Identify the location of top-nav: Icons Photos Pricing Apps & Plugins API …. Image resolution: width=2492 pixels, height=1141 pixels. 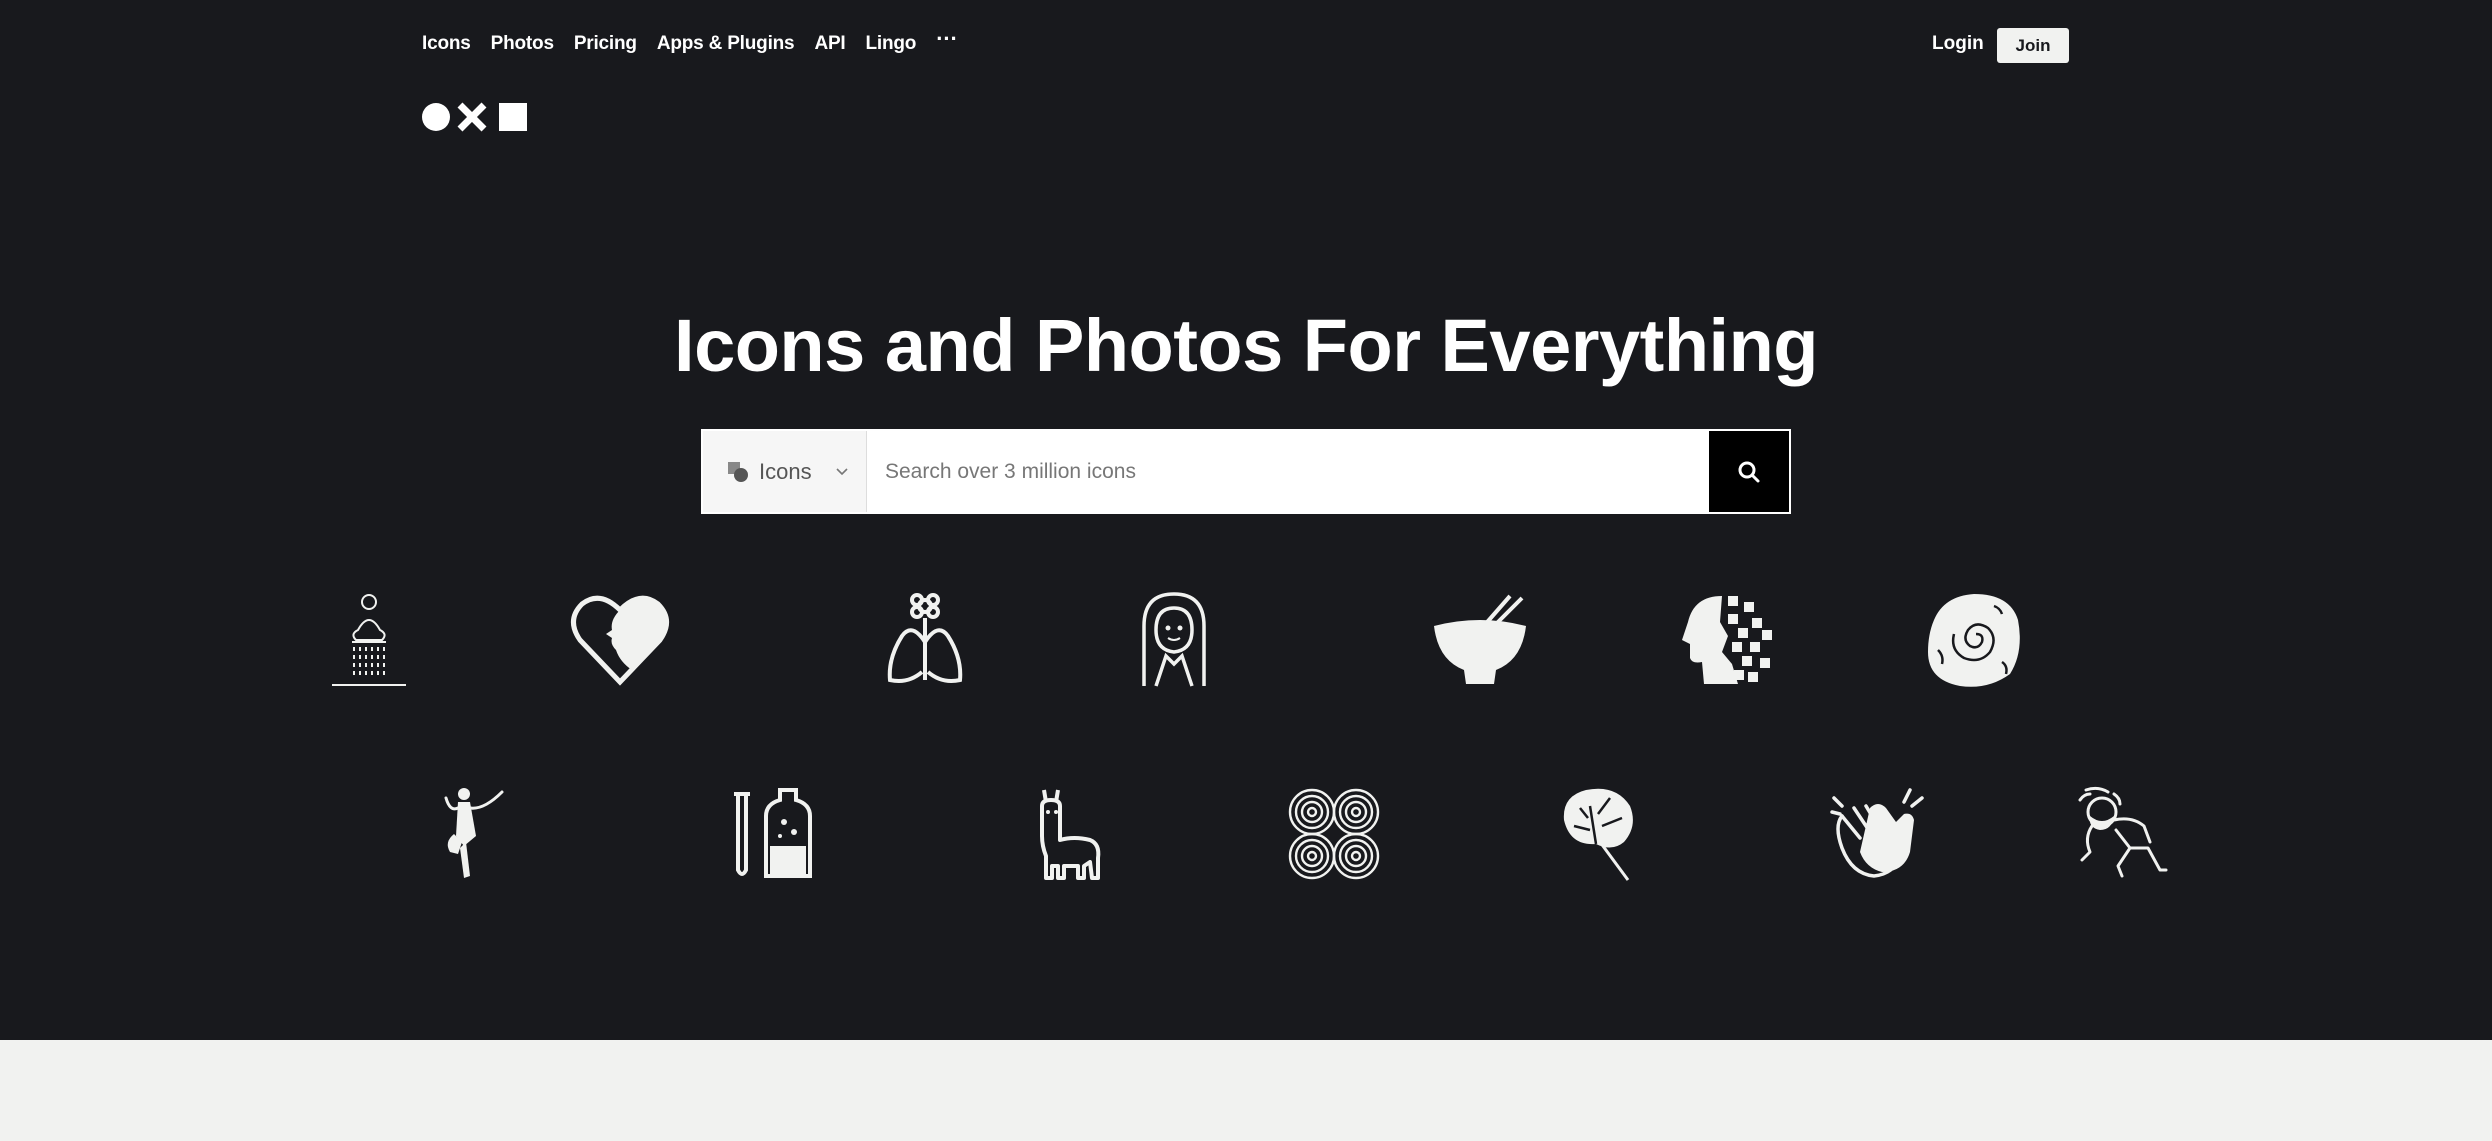
(700, 41).